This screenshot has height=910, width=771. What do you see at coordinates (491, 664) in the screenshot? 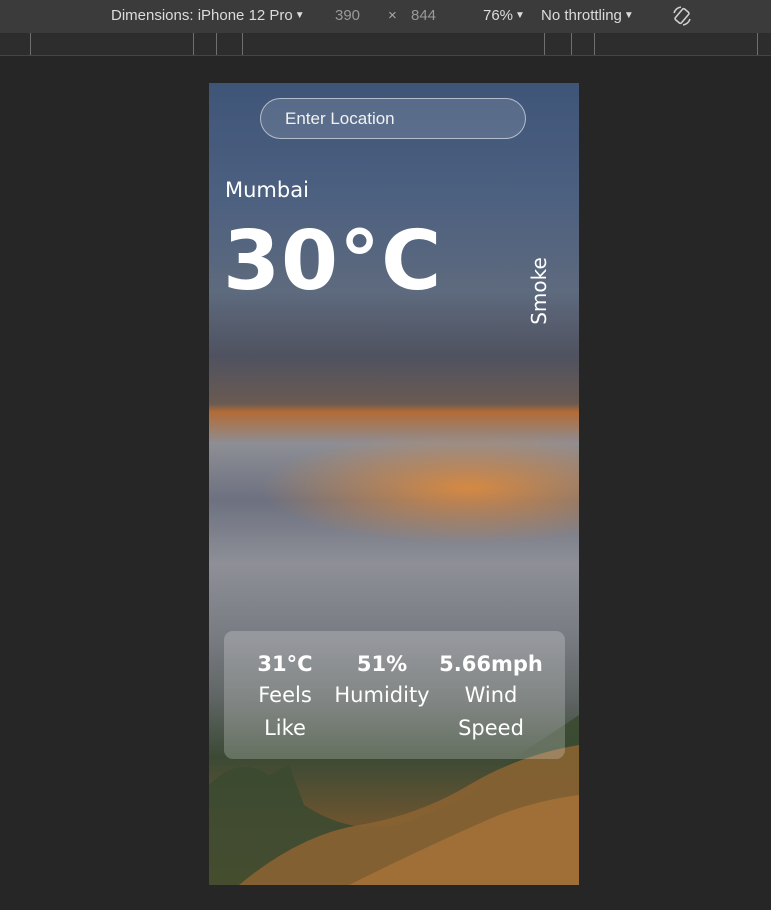
I see `wind-speed-value: 5.66mph` at bounding box center [491, 664].